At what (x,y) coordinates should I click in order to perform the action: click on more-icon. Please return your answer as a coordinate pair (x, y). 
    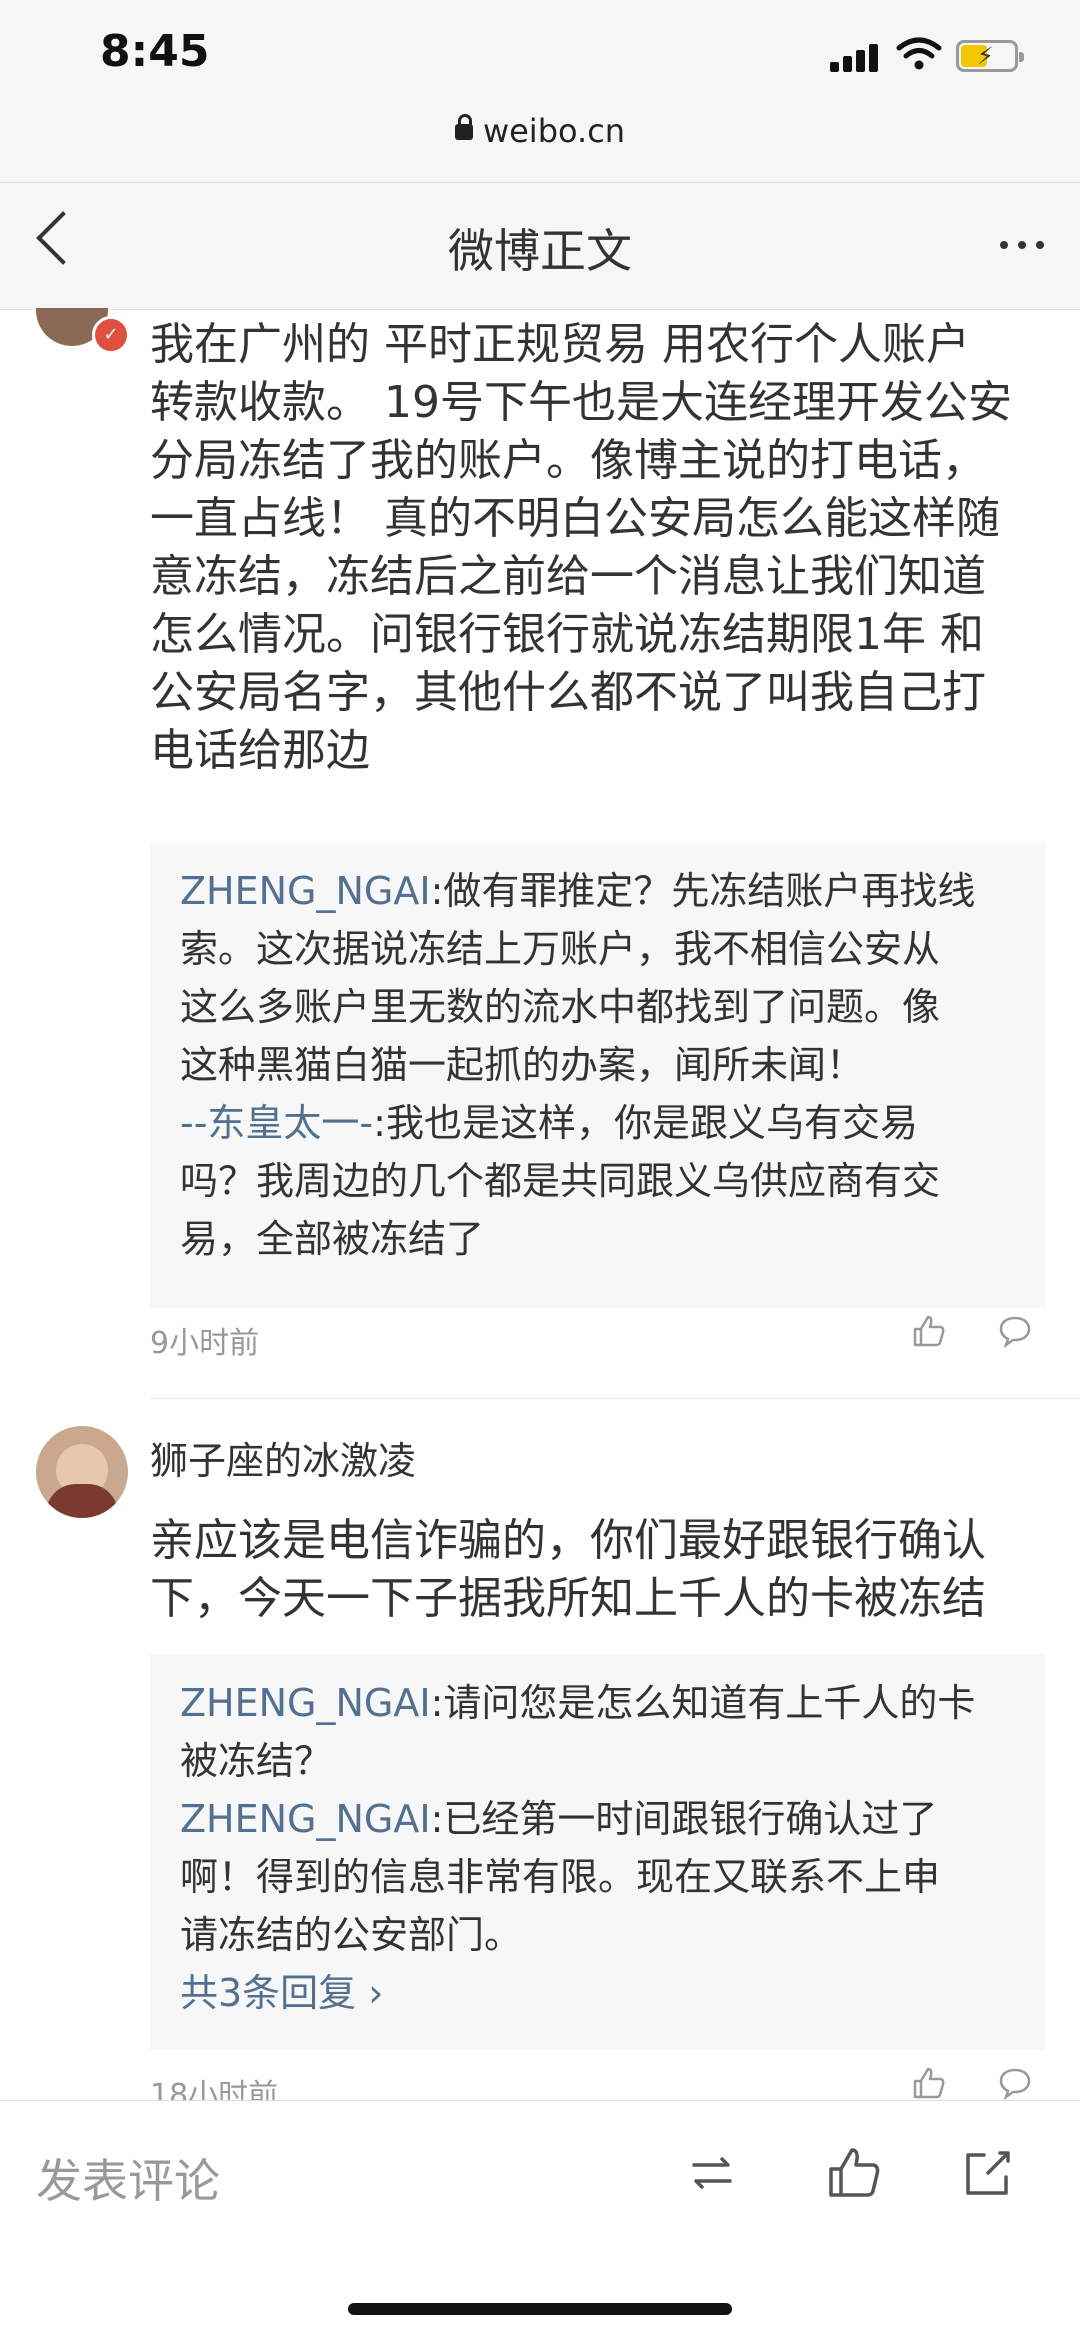
    Looking at the image, I should click on (1022, 245).